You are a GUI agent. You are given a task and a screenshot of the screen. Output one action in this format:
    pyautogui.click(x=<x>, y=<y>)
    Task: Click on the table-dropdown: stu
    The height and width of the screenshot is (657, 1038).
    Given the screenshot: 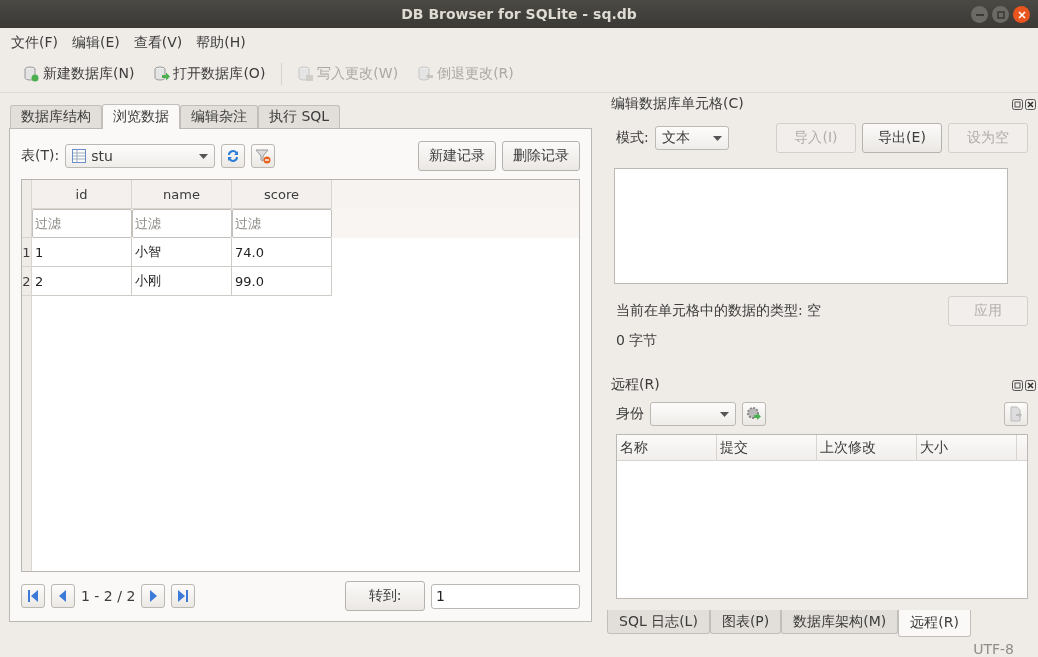 What is the action you would take?
    pyautogui.click(x=140, y=156)
    